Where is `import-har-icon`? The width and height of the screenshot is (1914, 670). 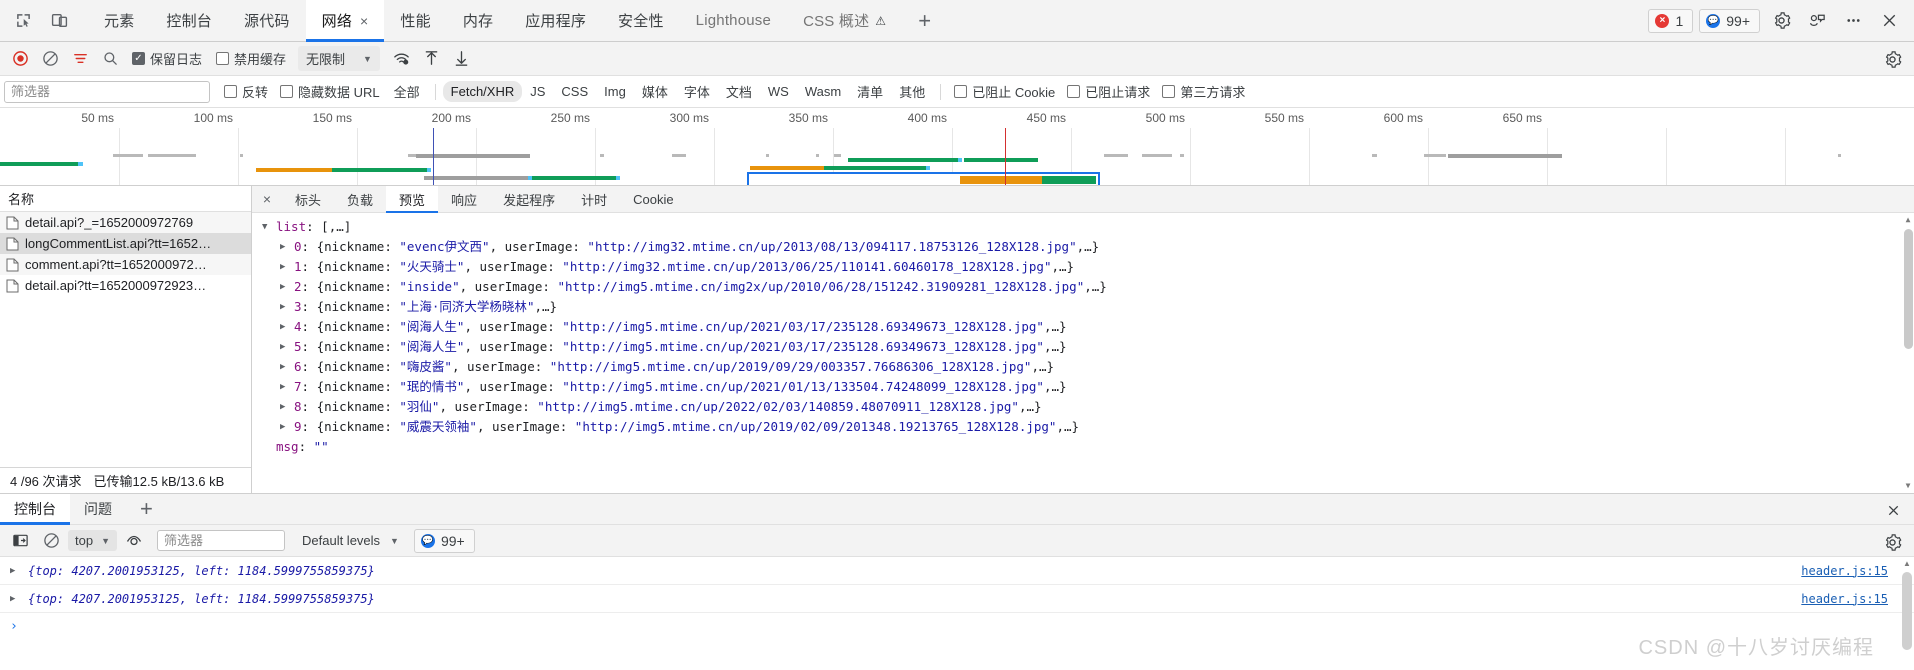
import-har-icon is located at coordinates (432, 59).